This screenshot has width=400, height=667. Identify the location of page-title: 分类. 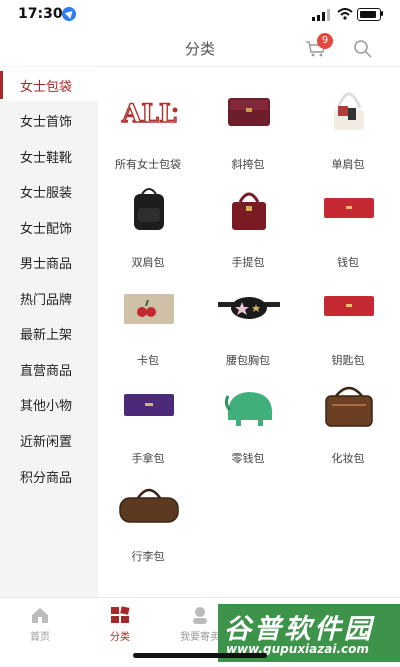
(199, 49).